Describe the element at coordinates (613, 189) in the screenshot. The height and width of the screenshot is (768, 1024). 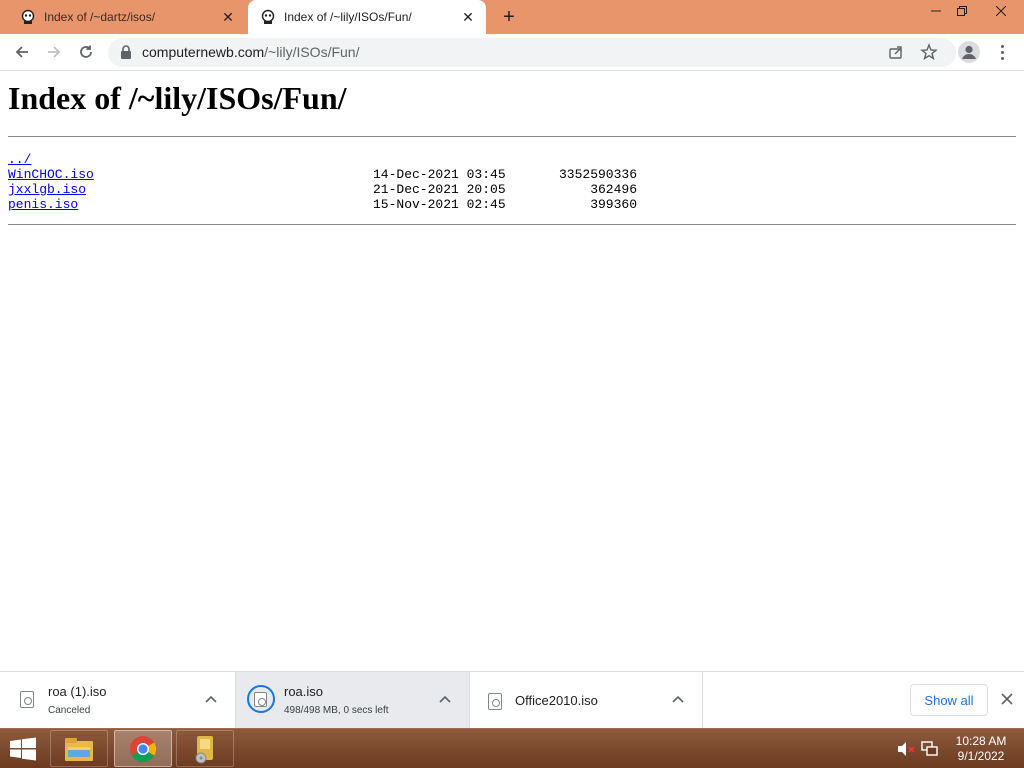
I see `file-size: 362496` at that location.